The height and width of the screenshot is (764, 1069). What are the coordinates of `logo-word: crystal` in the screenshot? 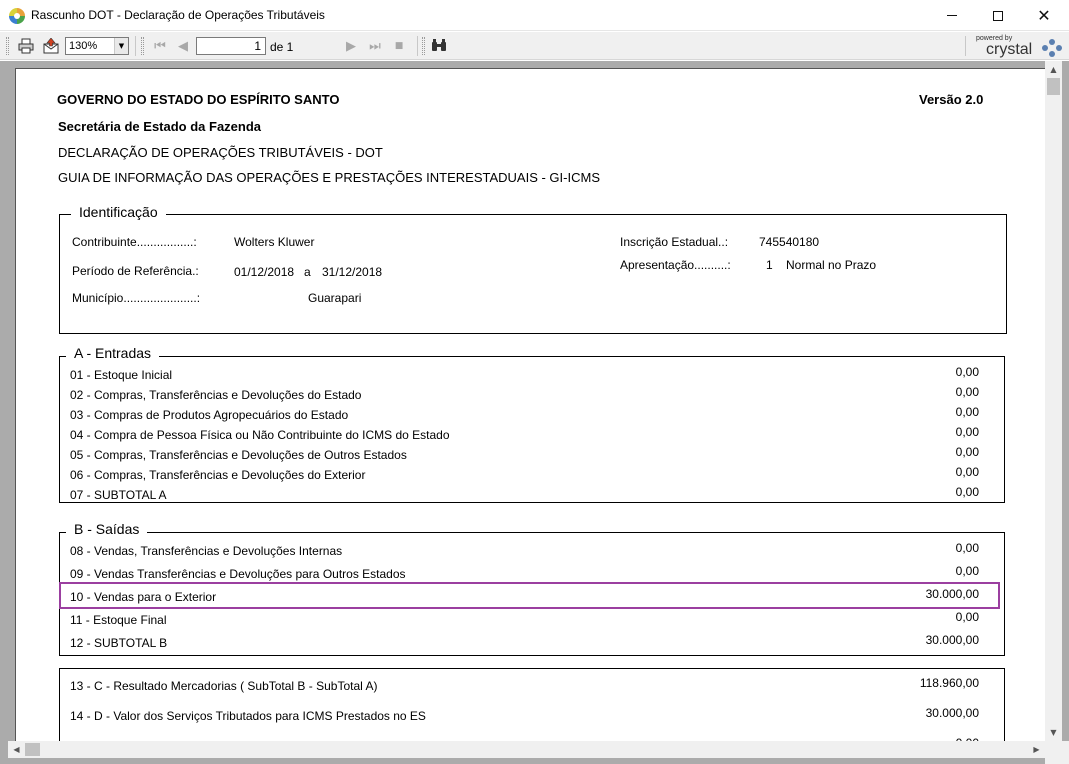 It's located at (1009, 49).